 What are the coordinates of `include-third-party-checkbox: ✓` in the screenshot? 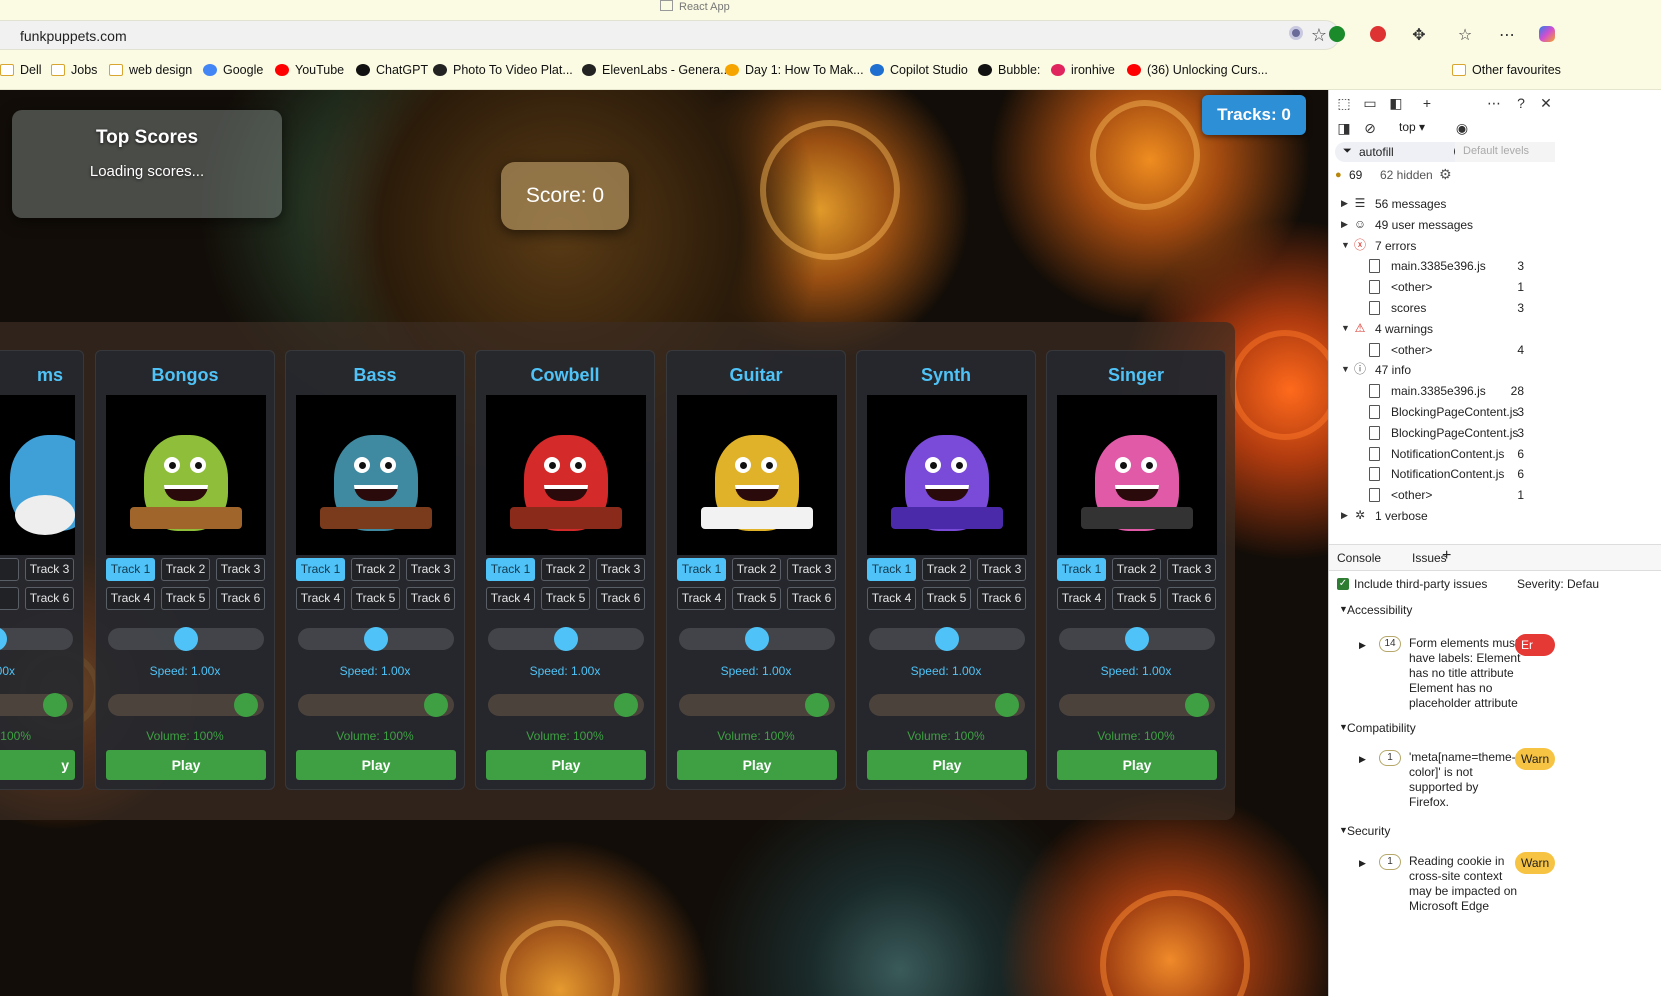 It's located at (1343, 584).